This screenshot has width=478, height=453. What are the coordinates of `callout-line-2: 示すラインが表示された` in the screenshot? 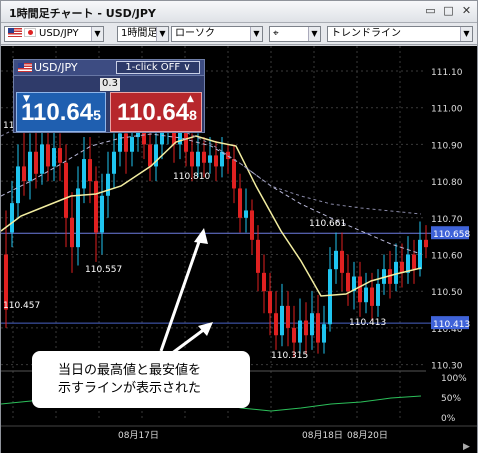 It's located at (130, 388).